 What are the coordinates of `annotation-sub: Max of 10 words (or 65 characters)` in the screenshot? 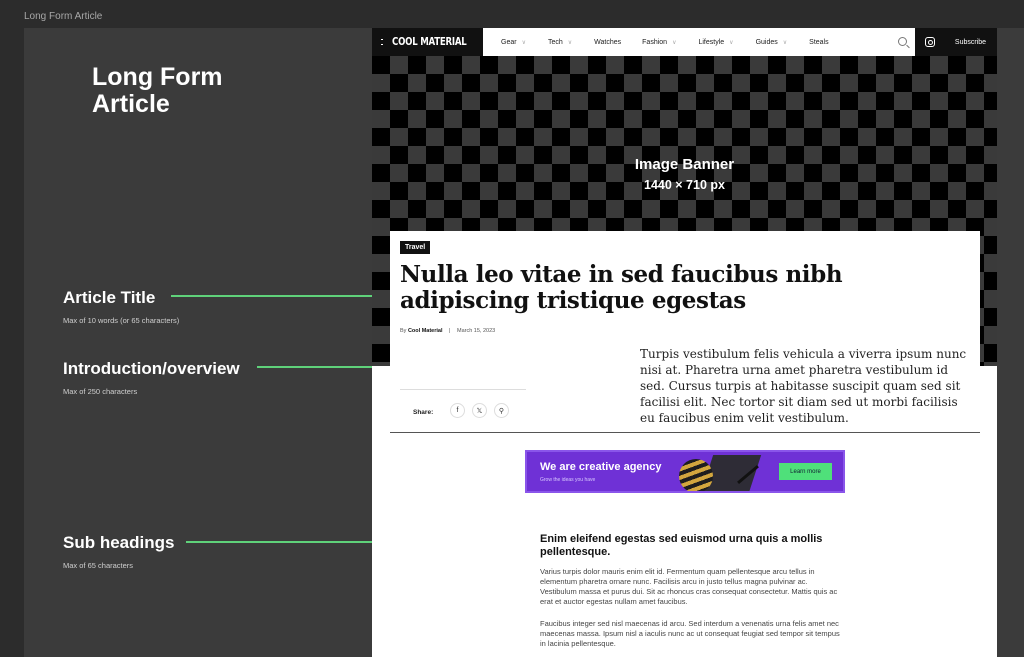 It's located at (121, 320).